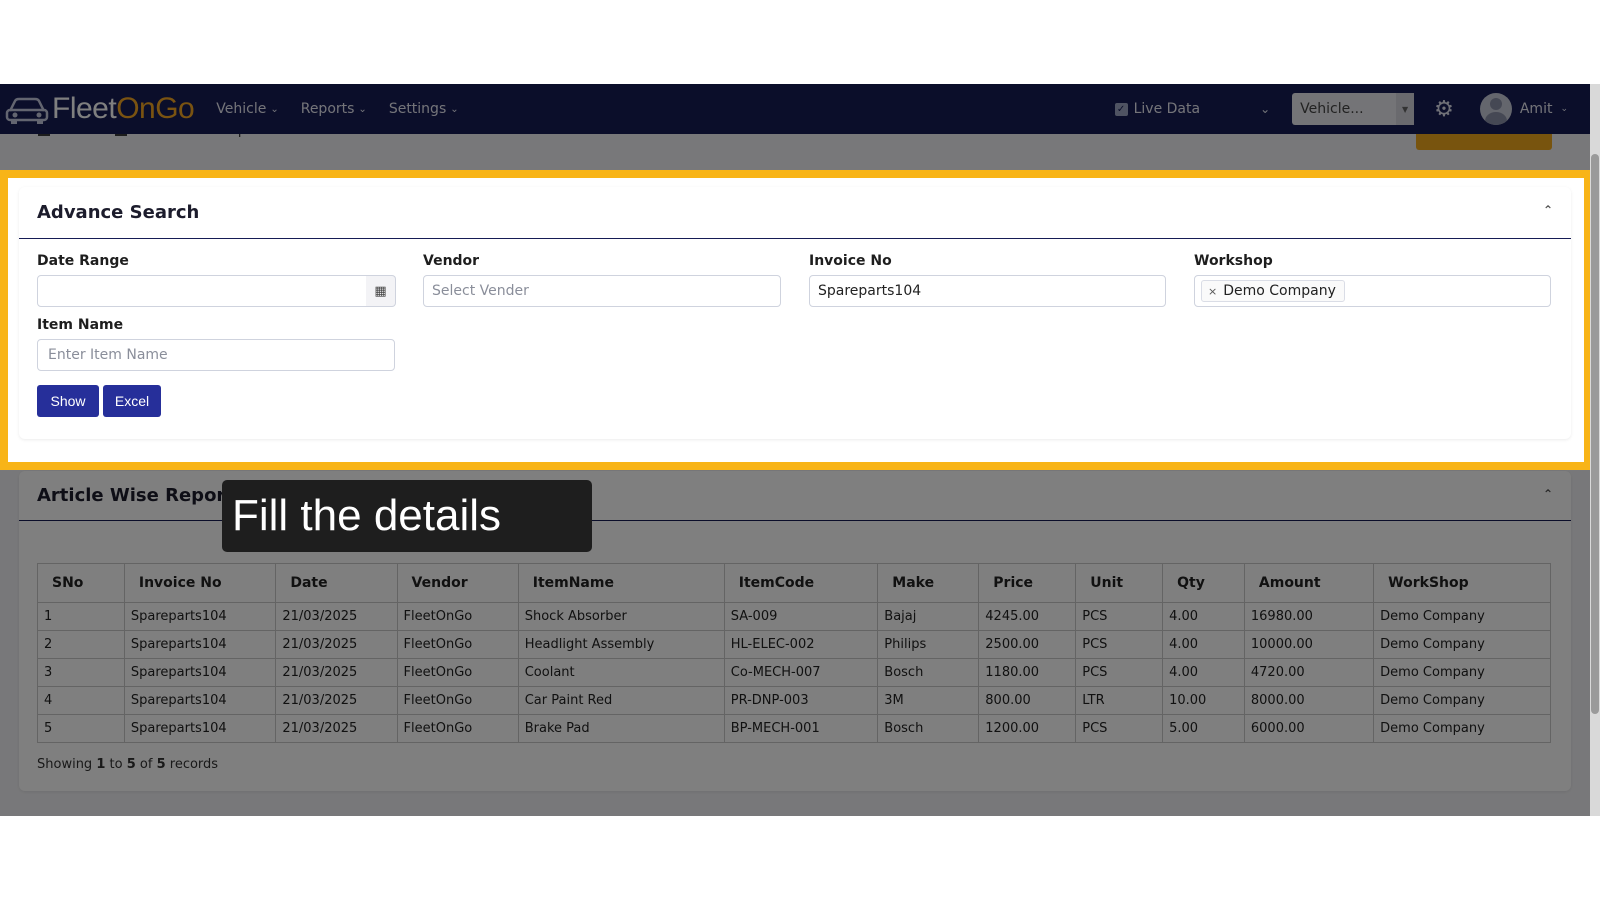  What do you see at coordinates (1233, 261) in the screenshot?
I see `workshop-label: Workshop` at bounding box center [1233, 261].